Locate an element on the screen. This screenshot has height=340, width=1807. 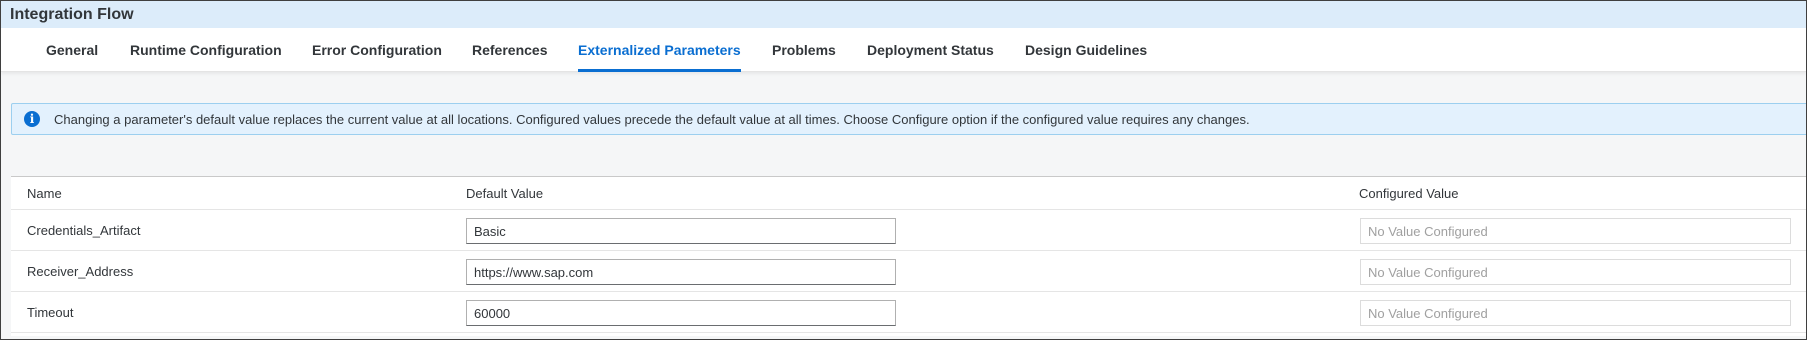
panel-title: Integration Flow is located at coordinates (72, 14).